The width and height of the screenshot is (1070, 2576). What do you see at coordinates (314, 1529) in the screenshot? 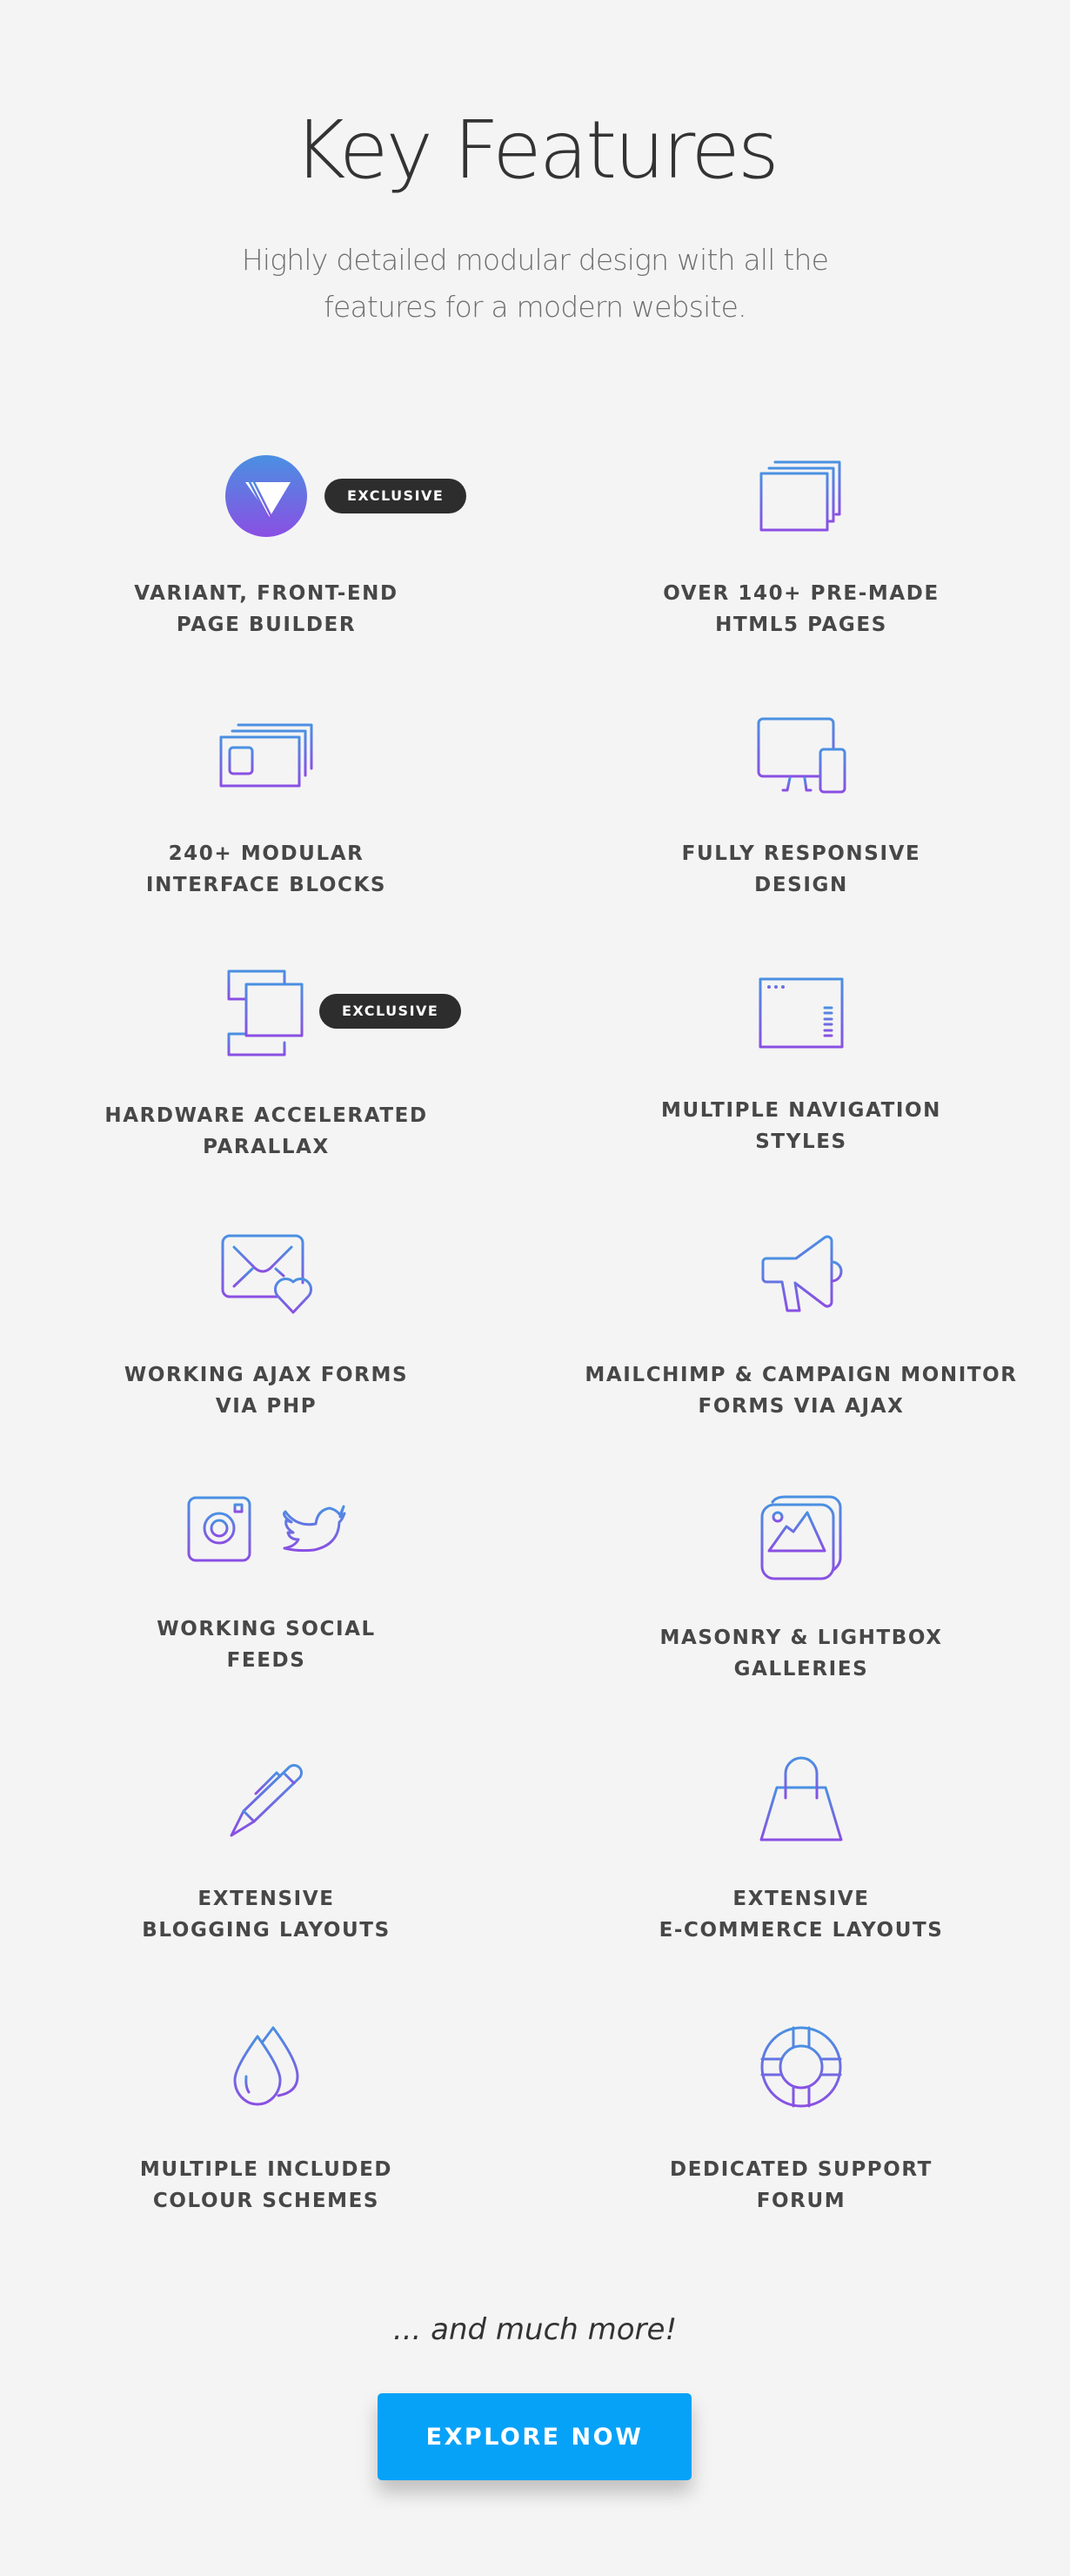
I see `twitter-icon` at bounding box center [314, 1529].